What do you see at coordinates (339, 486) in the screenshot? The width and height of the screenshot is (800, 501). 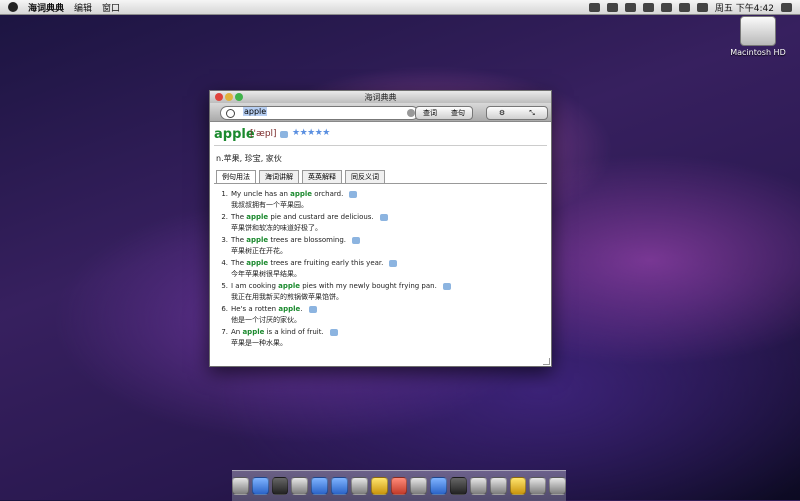 I see `mail-icon` at bounding box center [339, 486].